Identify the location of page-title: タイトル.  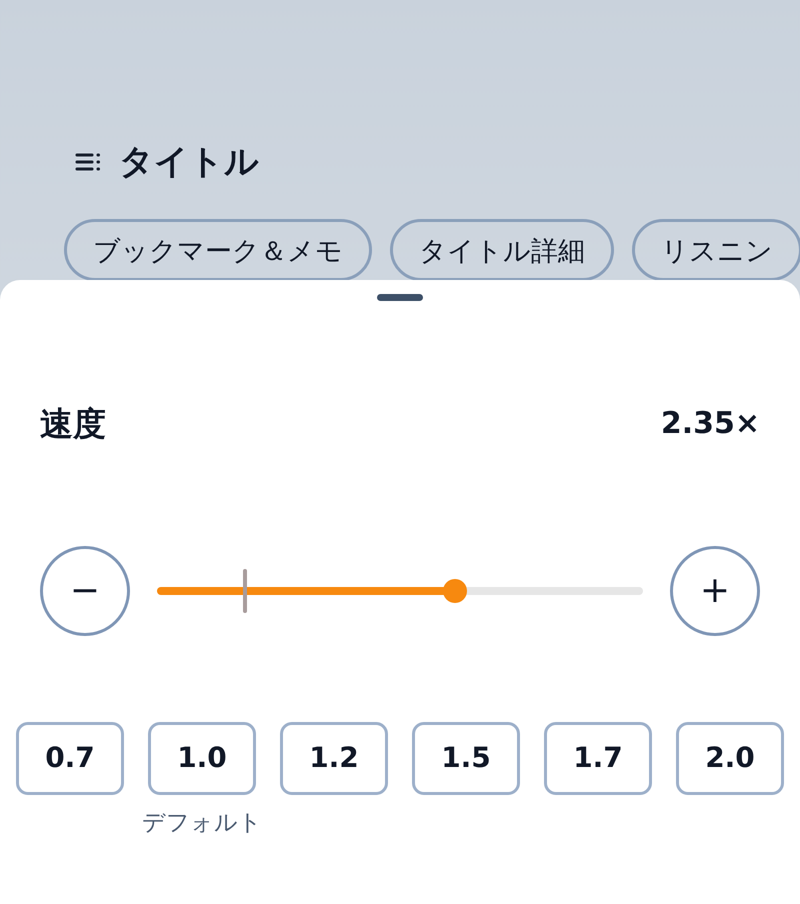
(189, 162).